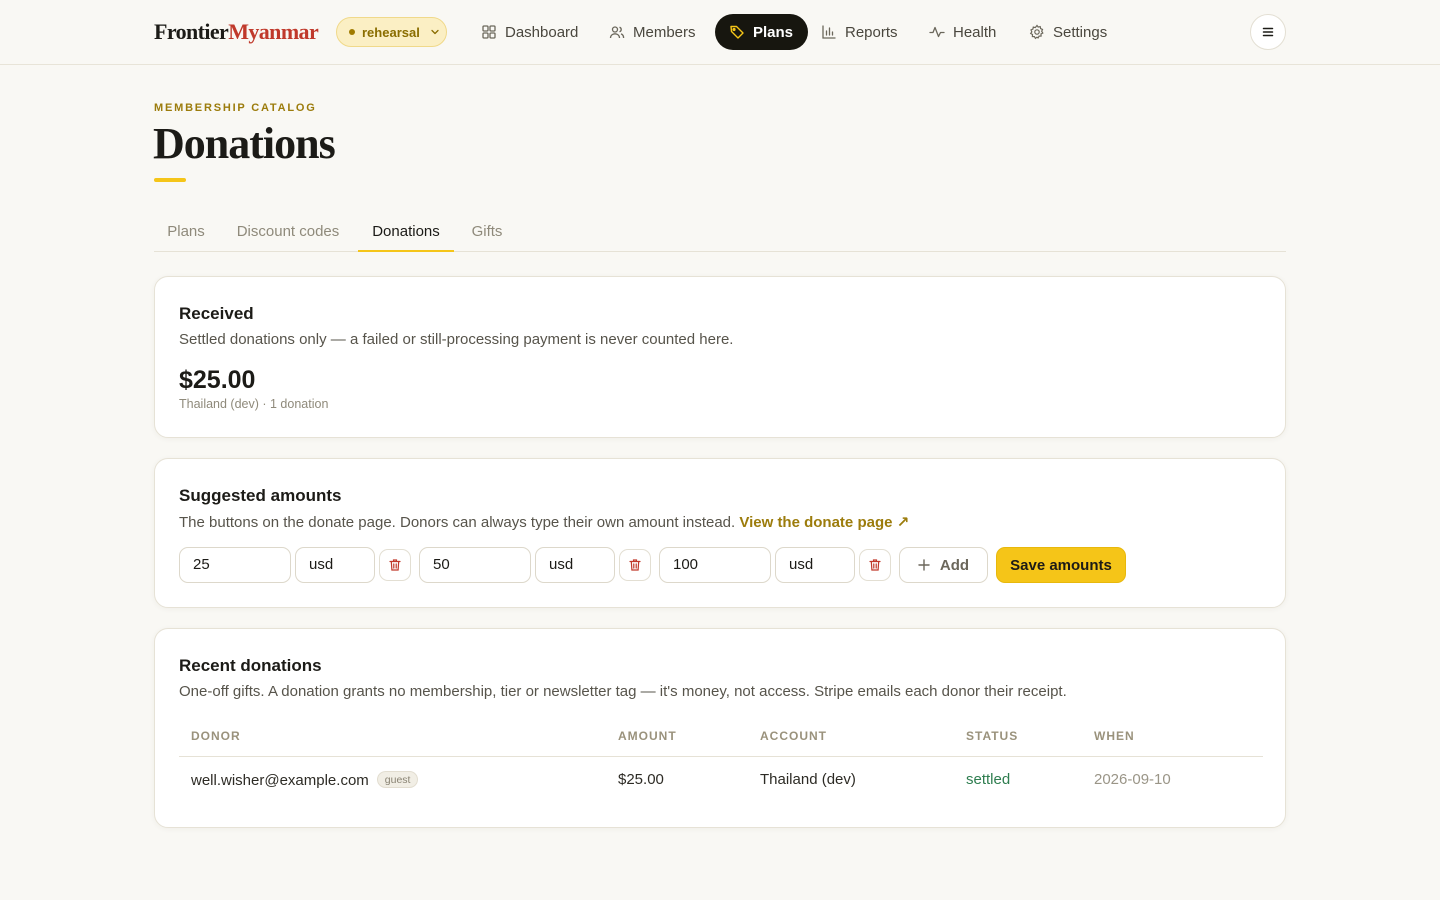  I want to click on status-cell: settled, so click(988, 779).